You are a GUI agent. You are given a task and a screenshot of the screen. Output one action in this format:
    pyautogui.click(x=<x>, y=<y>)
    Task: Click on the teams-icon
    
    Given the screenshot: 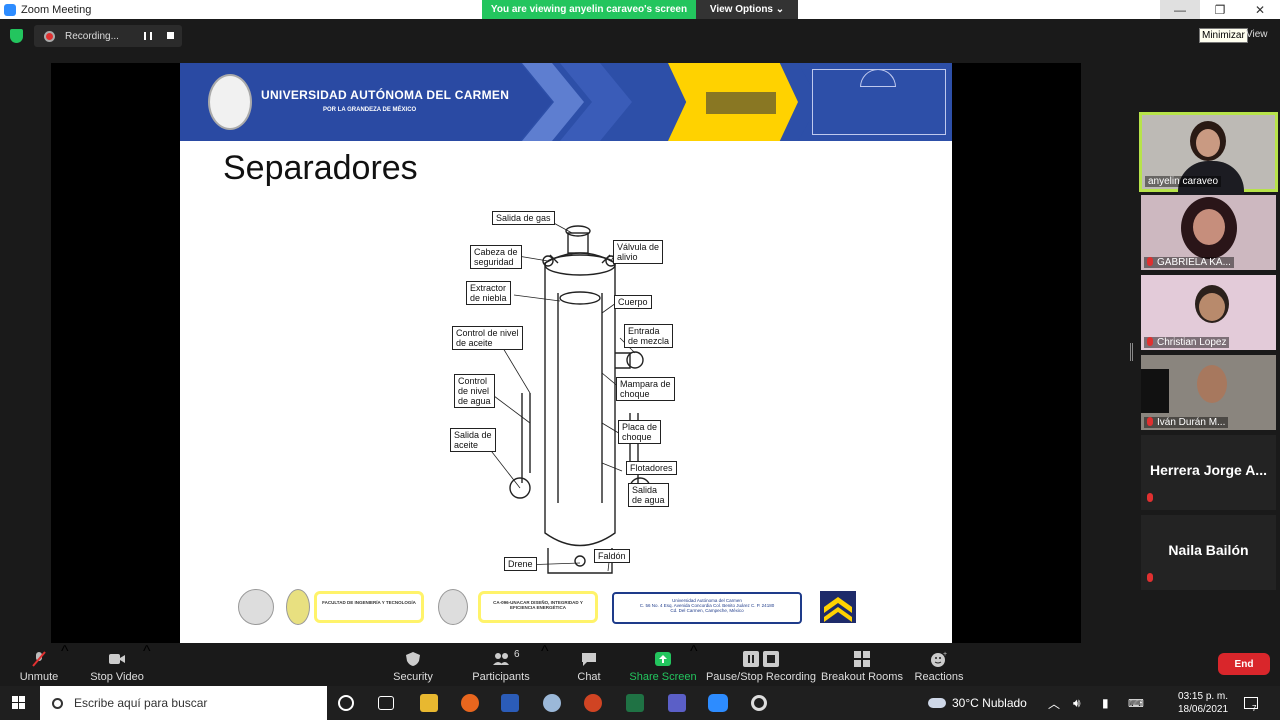 What is the action you would take?
    pyautogui.click(x=677, y=703)
    